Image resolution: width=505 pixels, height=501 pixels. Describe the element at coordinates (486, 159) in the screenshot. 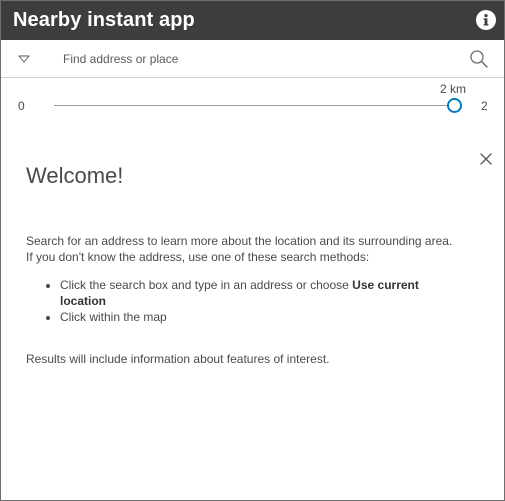

I see `close-icon` at that location.